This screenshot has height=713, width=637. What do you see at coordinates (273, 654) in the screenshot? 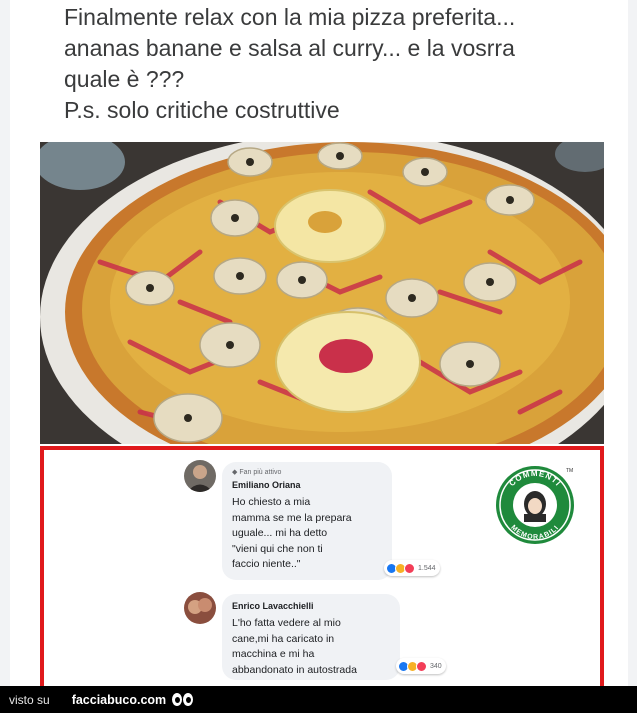
I see `comment-text-line: macchina e mi ha` at bounding box center [273, 654].